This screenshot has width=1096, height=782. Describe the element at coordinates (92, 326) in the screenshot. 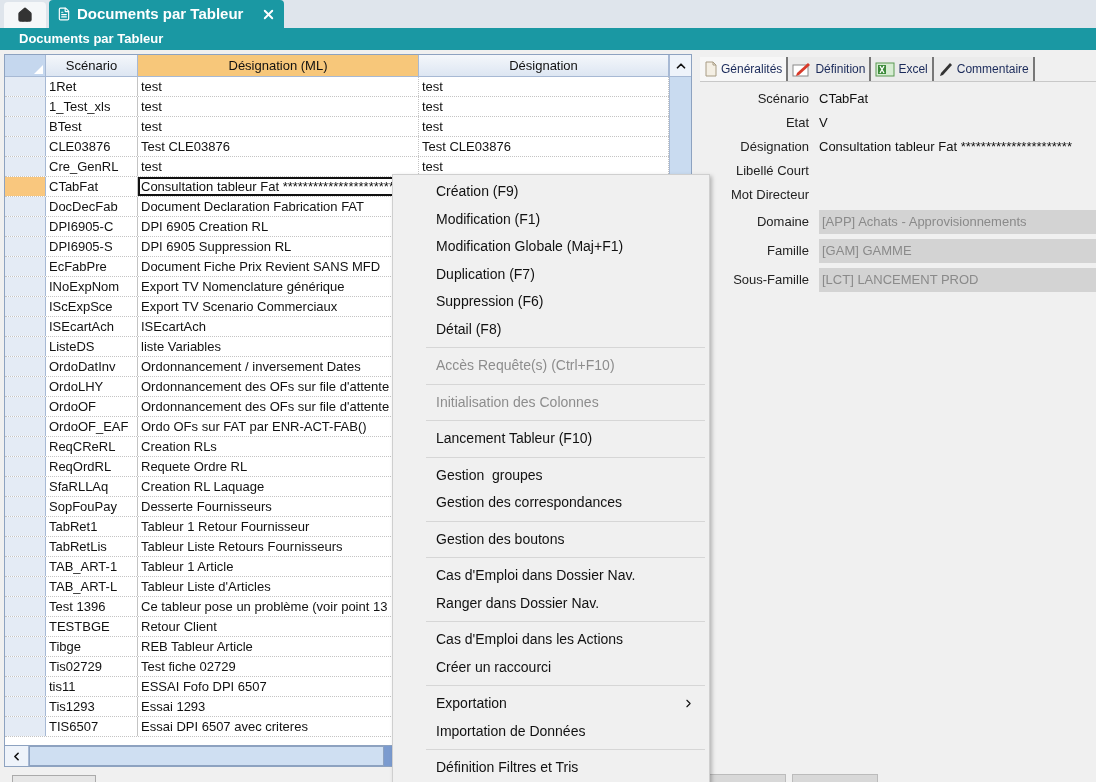

I see `table-cell: ISEcartAch` at that location.